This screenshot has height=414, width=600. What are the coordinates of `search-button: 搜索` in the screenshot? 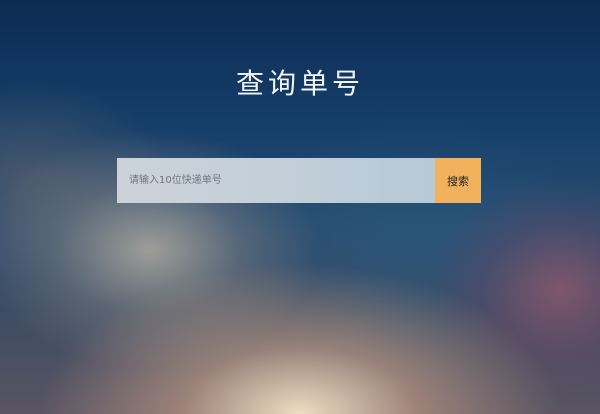 It's located at (458, 180).